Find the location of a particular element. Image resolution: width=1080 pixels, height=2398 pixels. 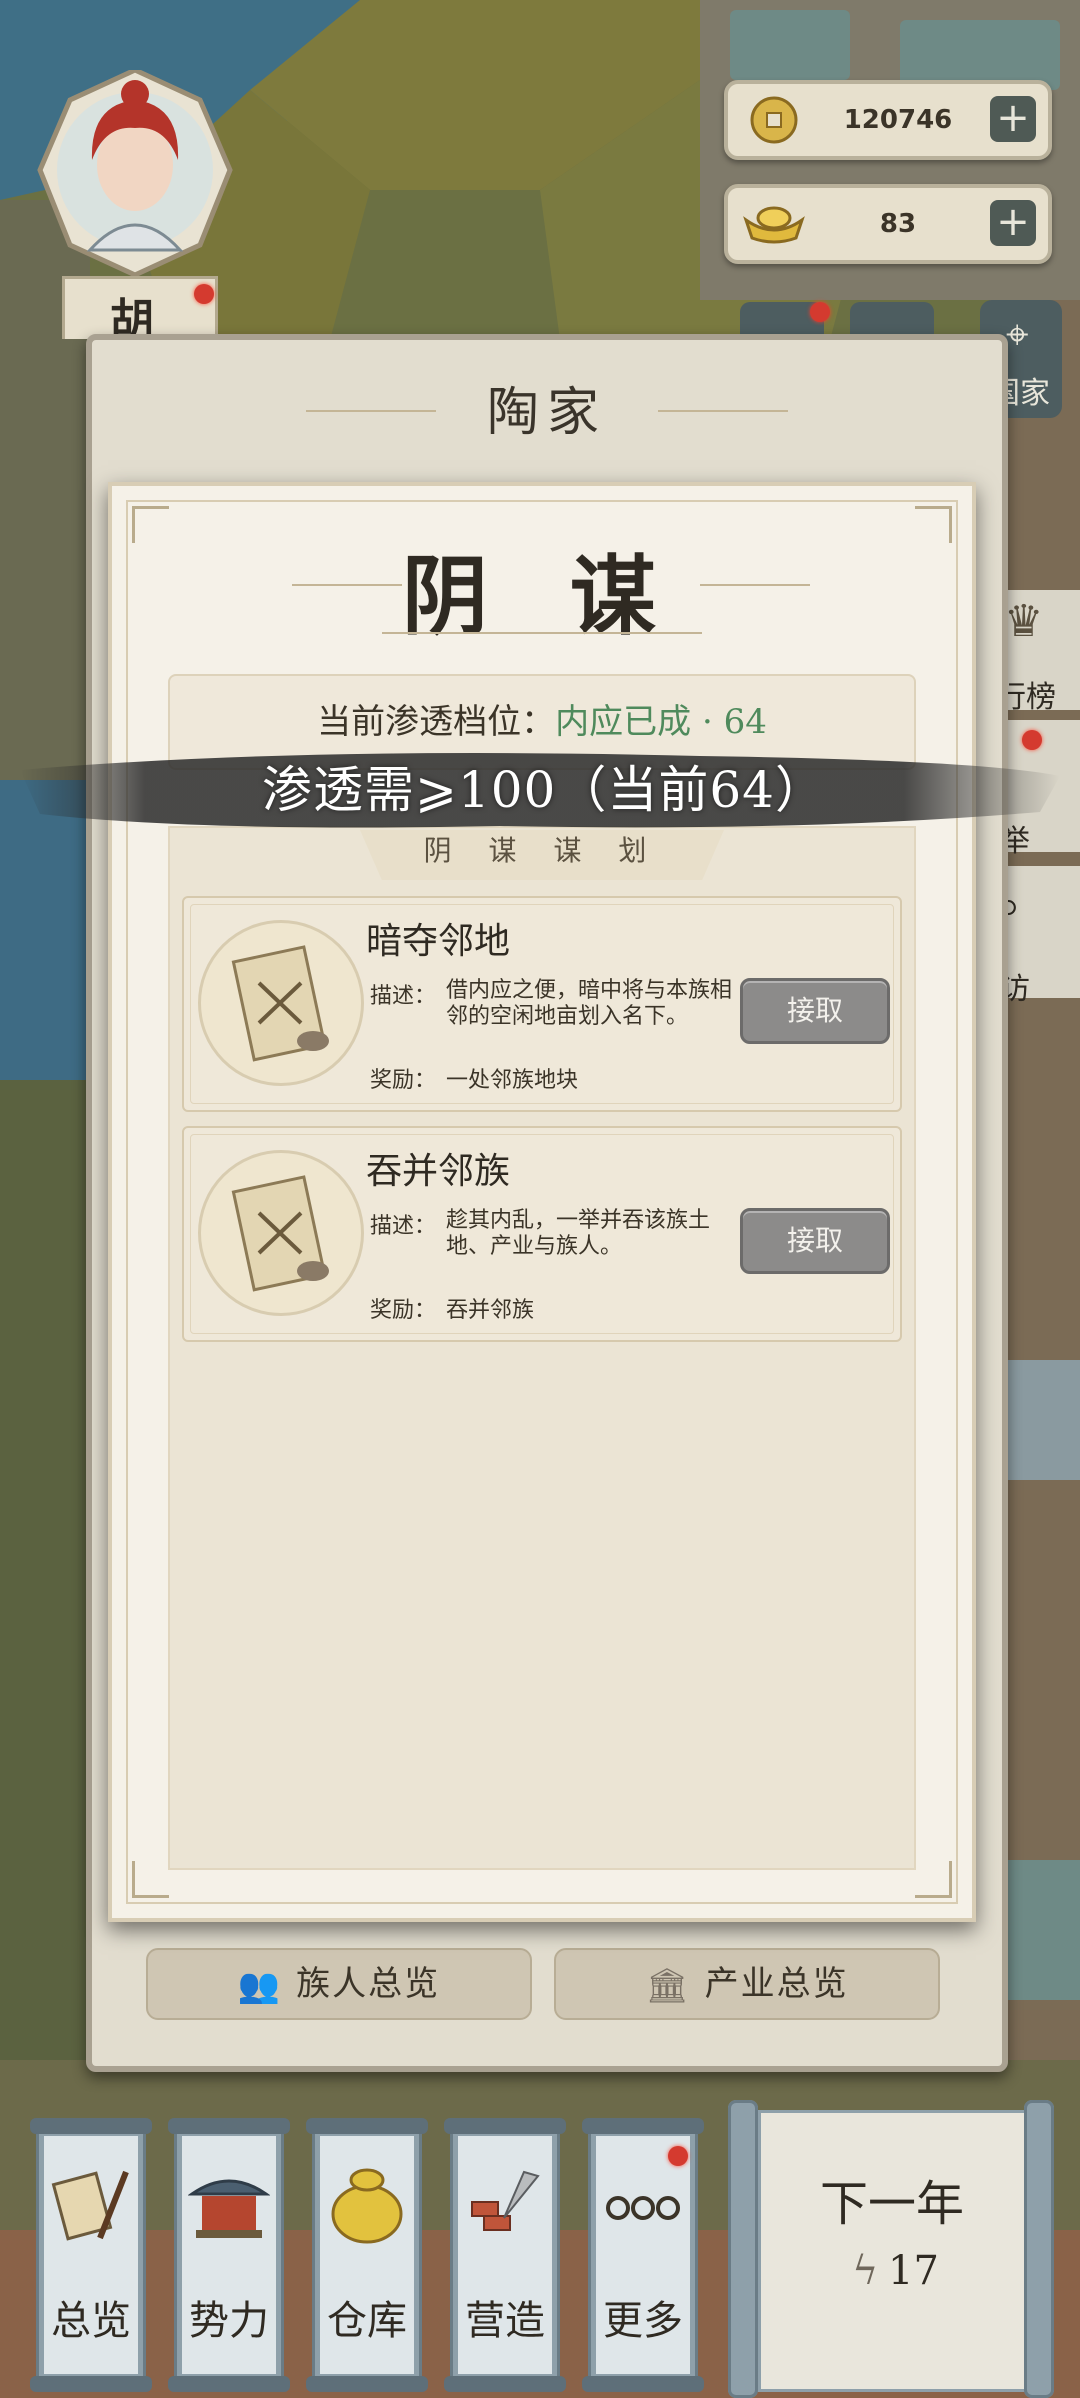

pavilion-icon is located at coordinates (229, 2208).